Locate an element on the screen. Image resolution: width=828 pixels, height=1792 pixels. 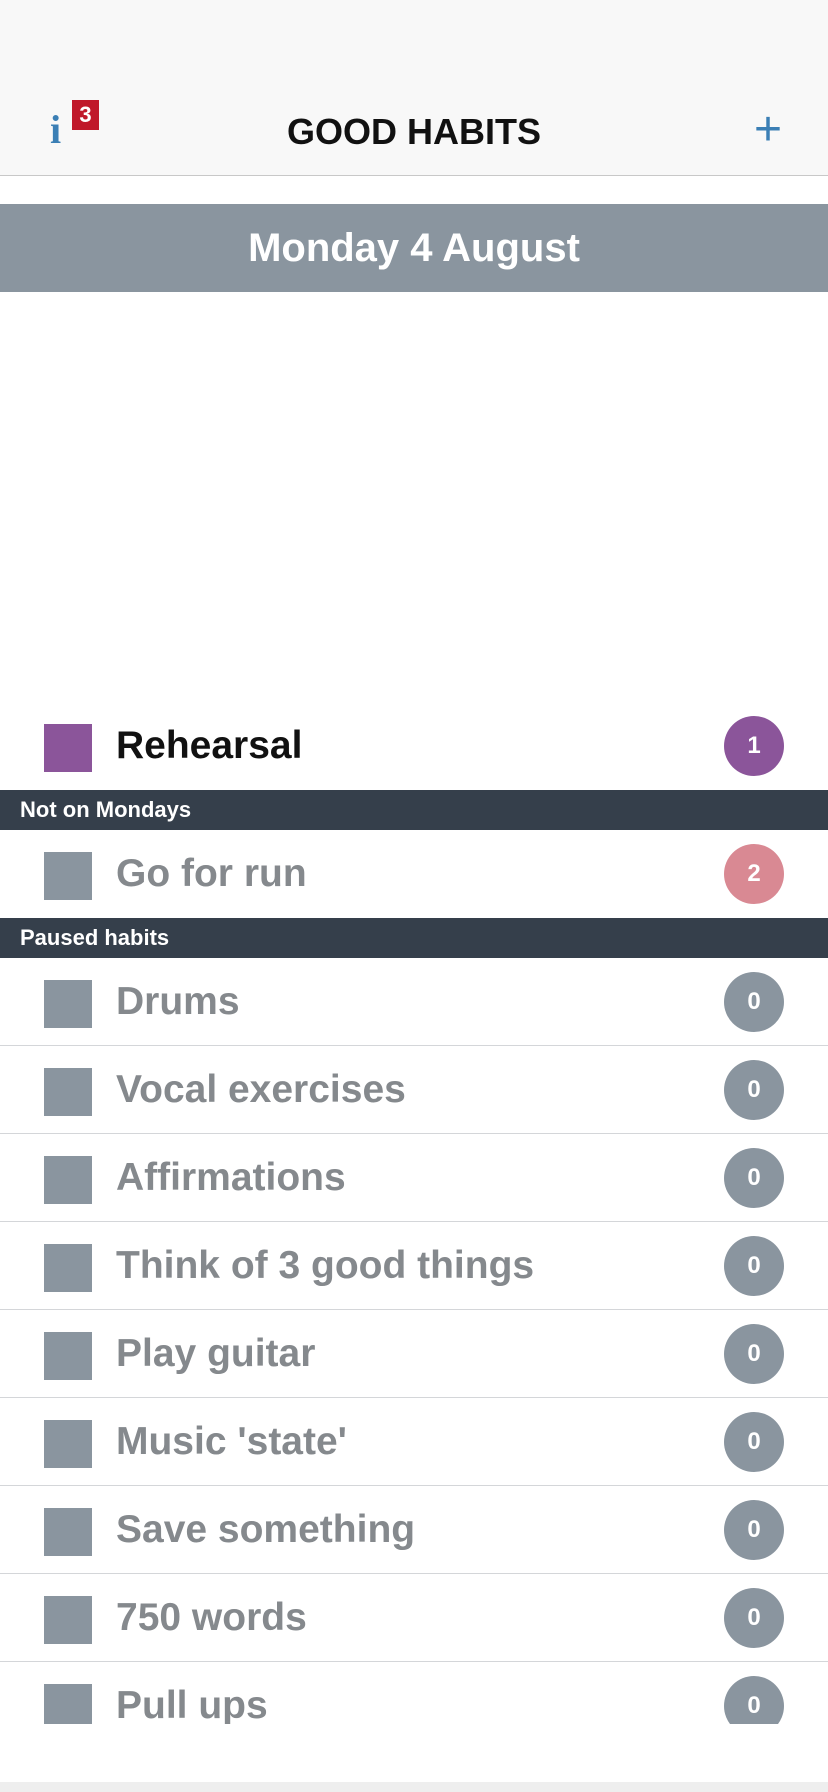
habit-name: Pull ups is located at coordinates (192, 1704).